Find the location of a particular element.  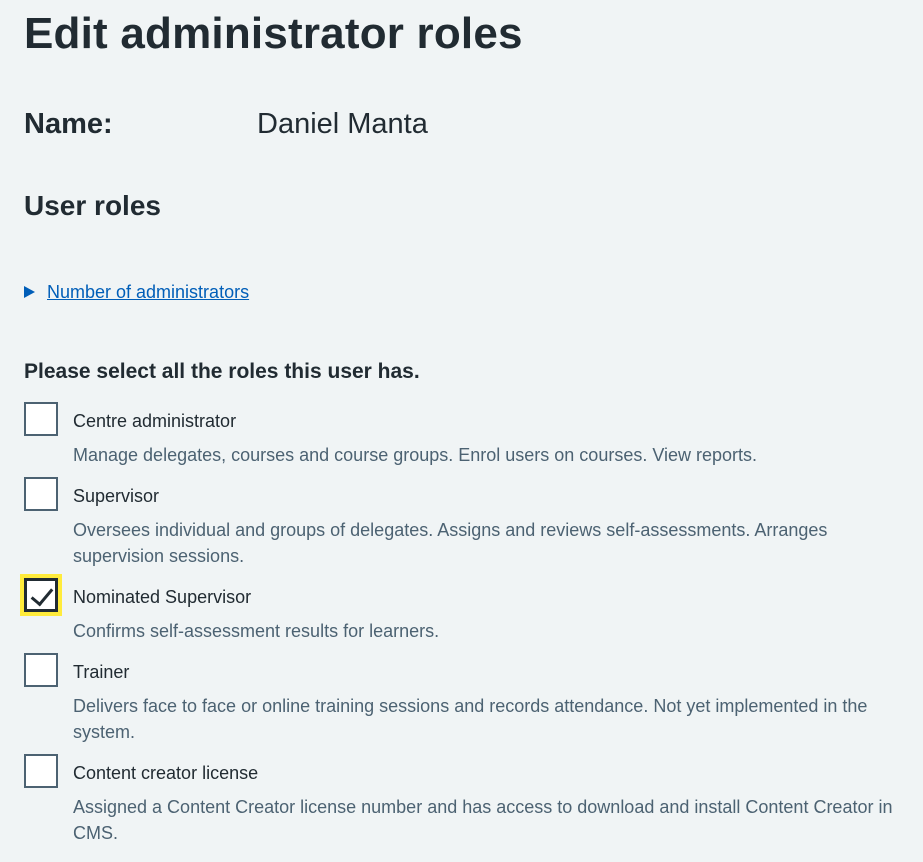

checkbox-trainer is located at coordinates (41, 670).